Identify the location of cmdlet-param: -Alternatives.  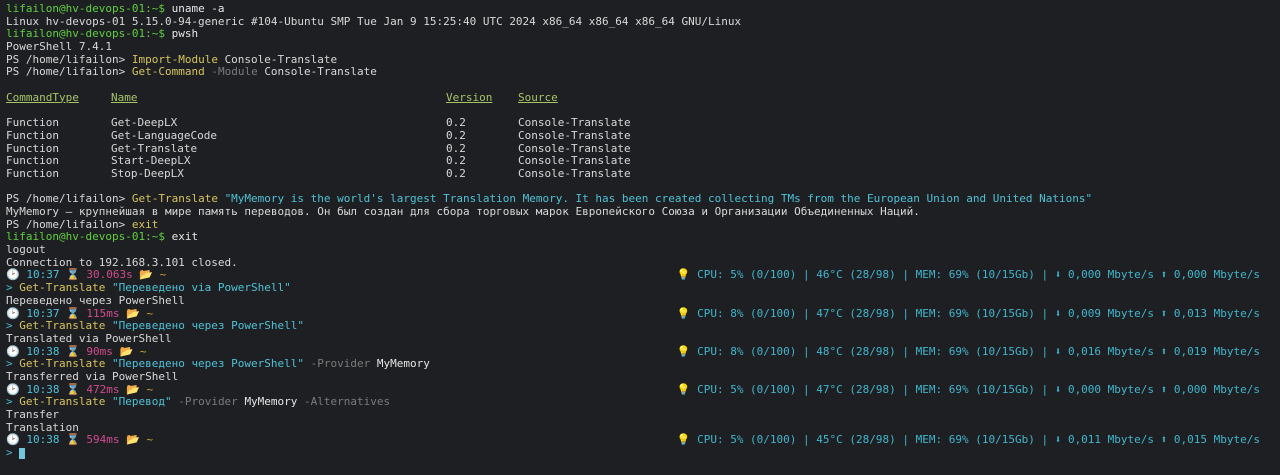
(347, 402).